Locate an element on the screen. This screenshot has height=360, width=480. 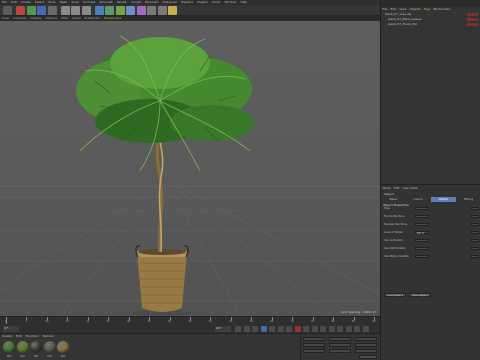
undo-icon is located at coordinates (7, 10).